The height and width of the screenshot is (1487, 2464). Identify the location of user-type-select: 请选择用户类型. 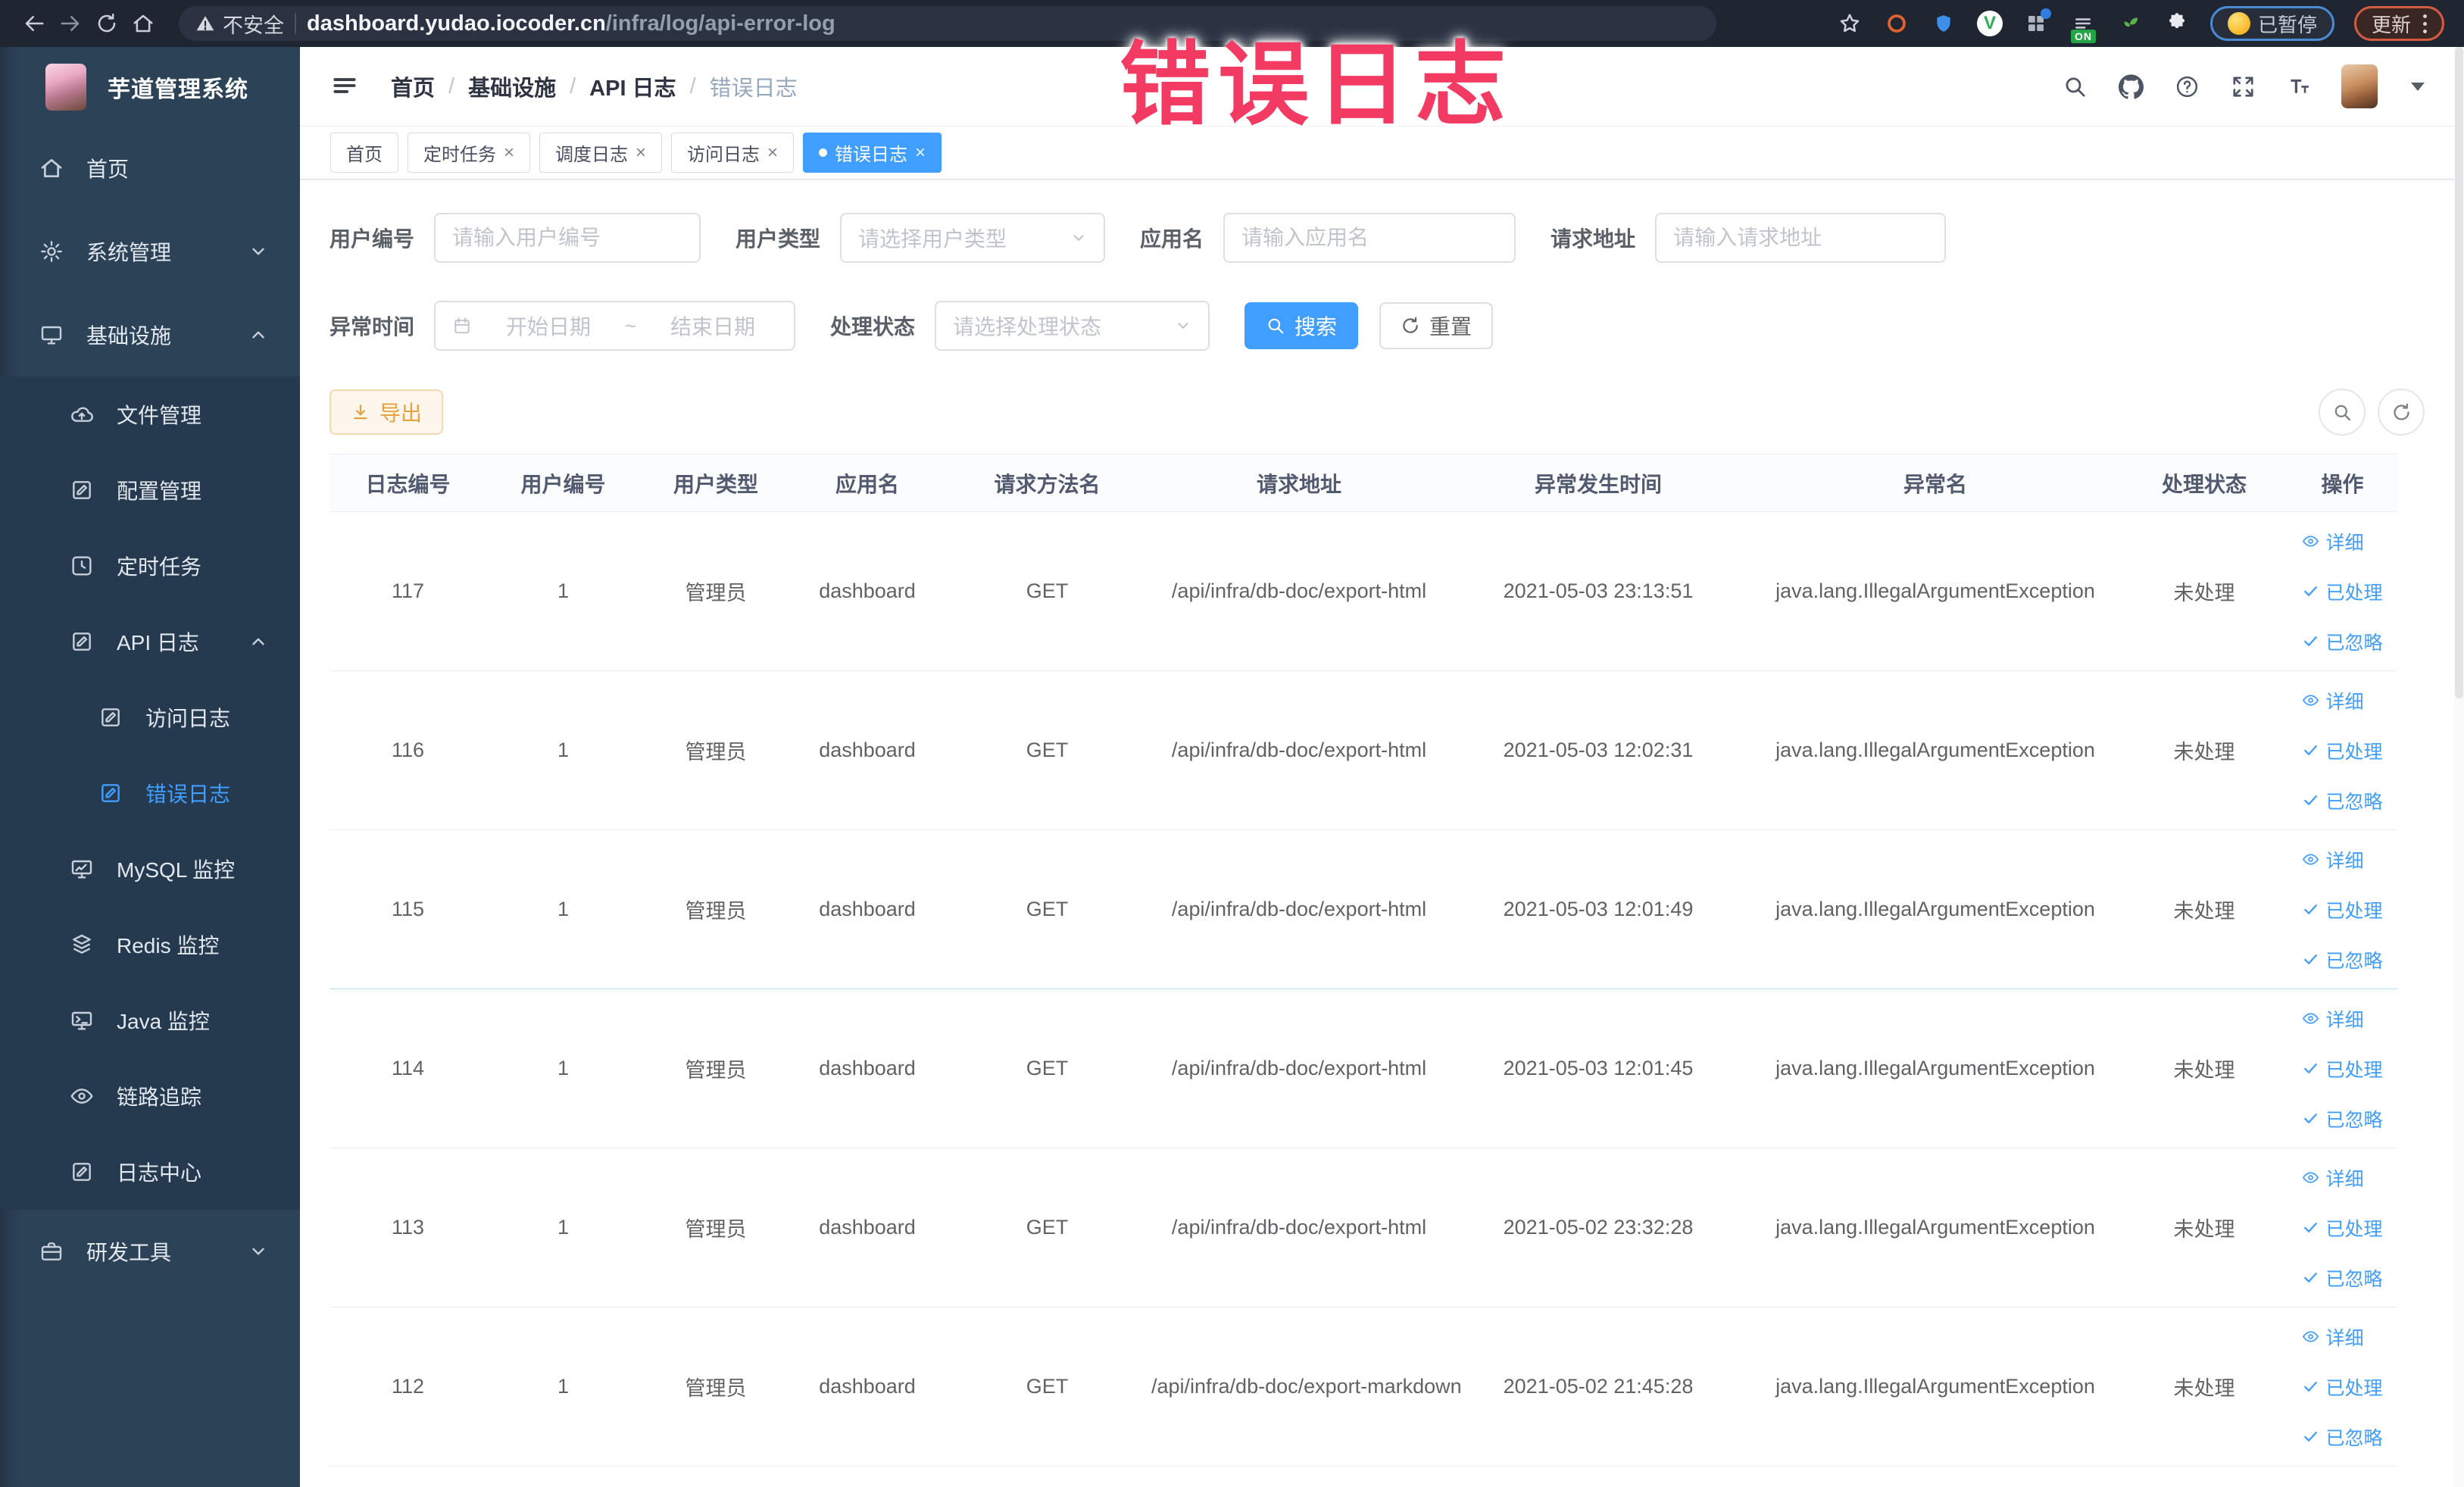
(973, 238).